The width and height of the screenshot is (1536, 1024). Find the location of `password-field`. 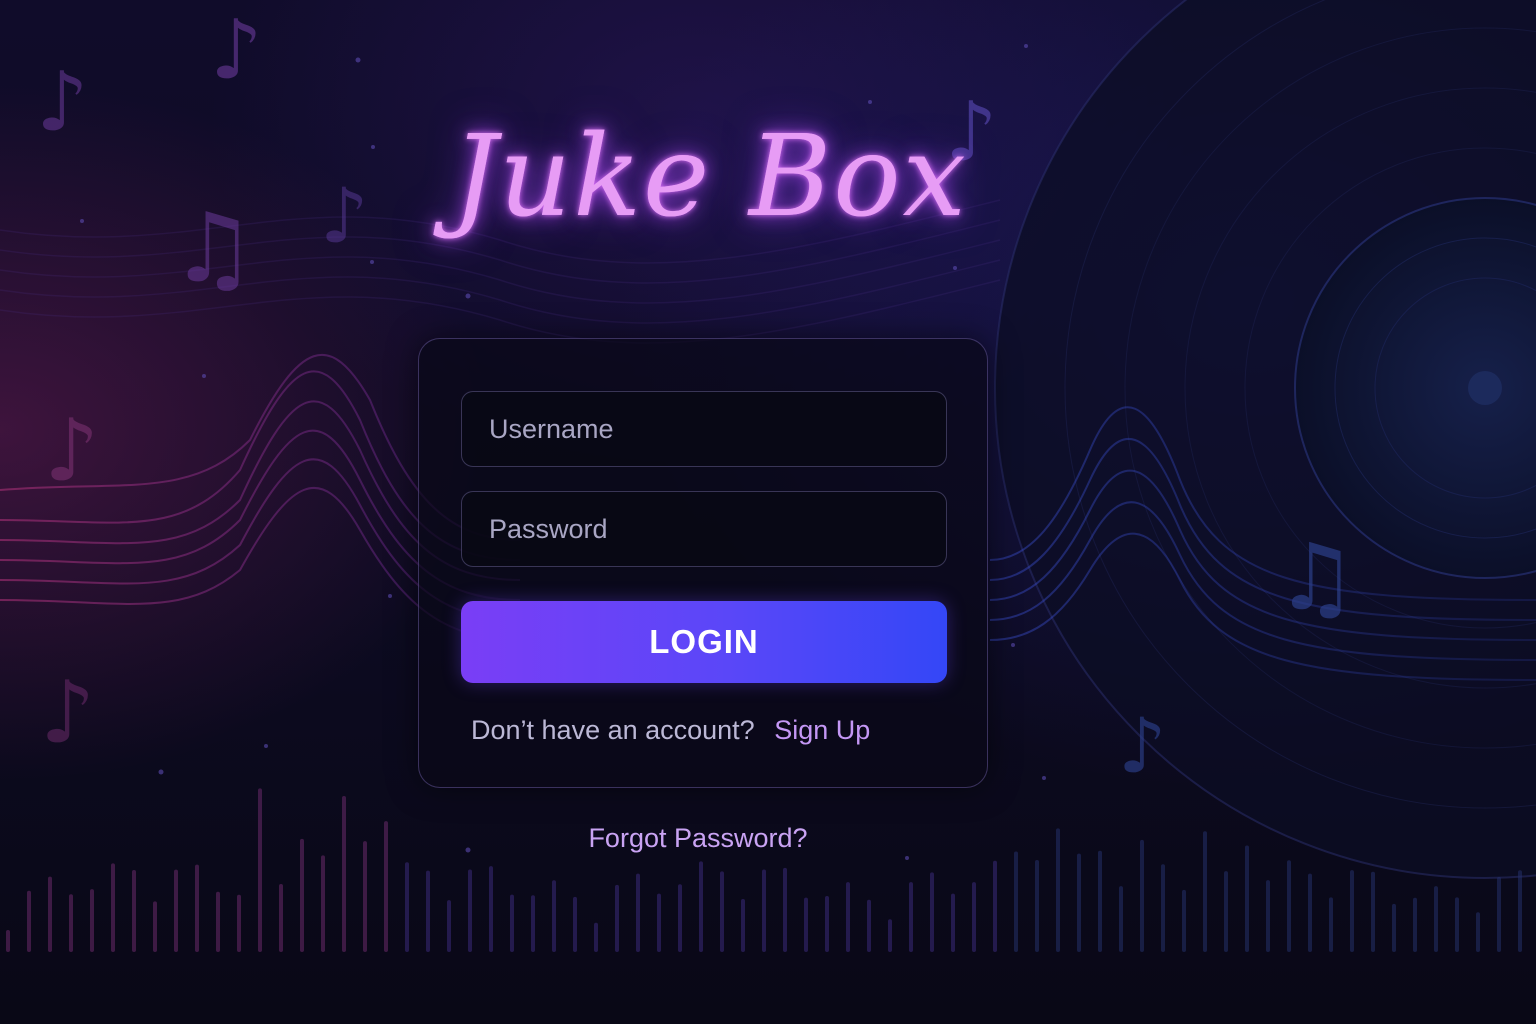

password-field is located at coordinates (704, 529).